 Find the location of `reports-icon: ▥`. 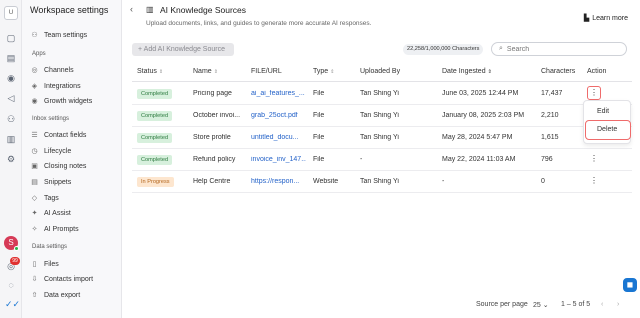

reports-icon: ▥ is located at coordinates (11, 139).